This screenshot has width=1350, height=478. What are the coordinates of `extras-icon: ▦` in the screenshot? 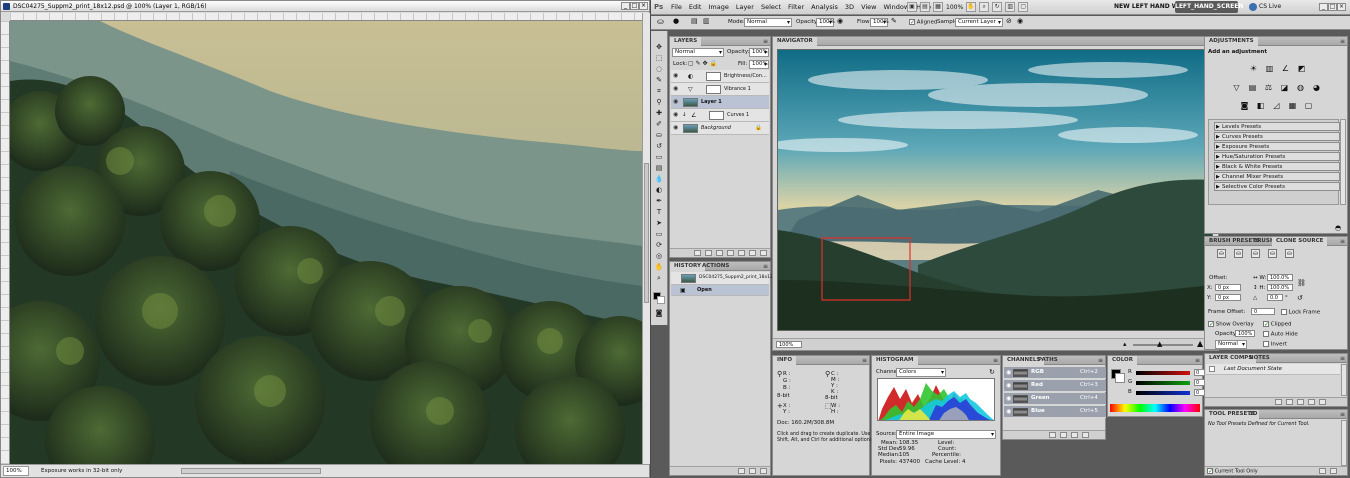 It's located at (938, 7).